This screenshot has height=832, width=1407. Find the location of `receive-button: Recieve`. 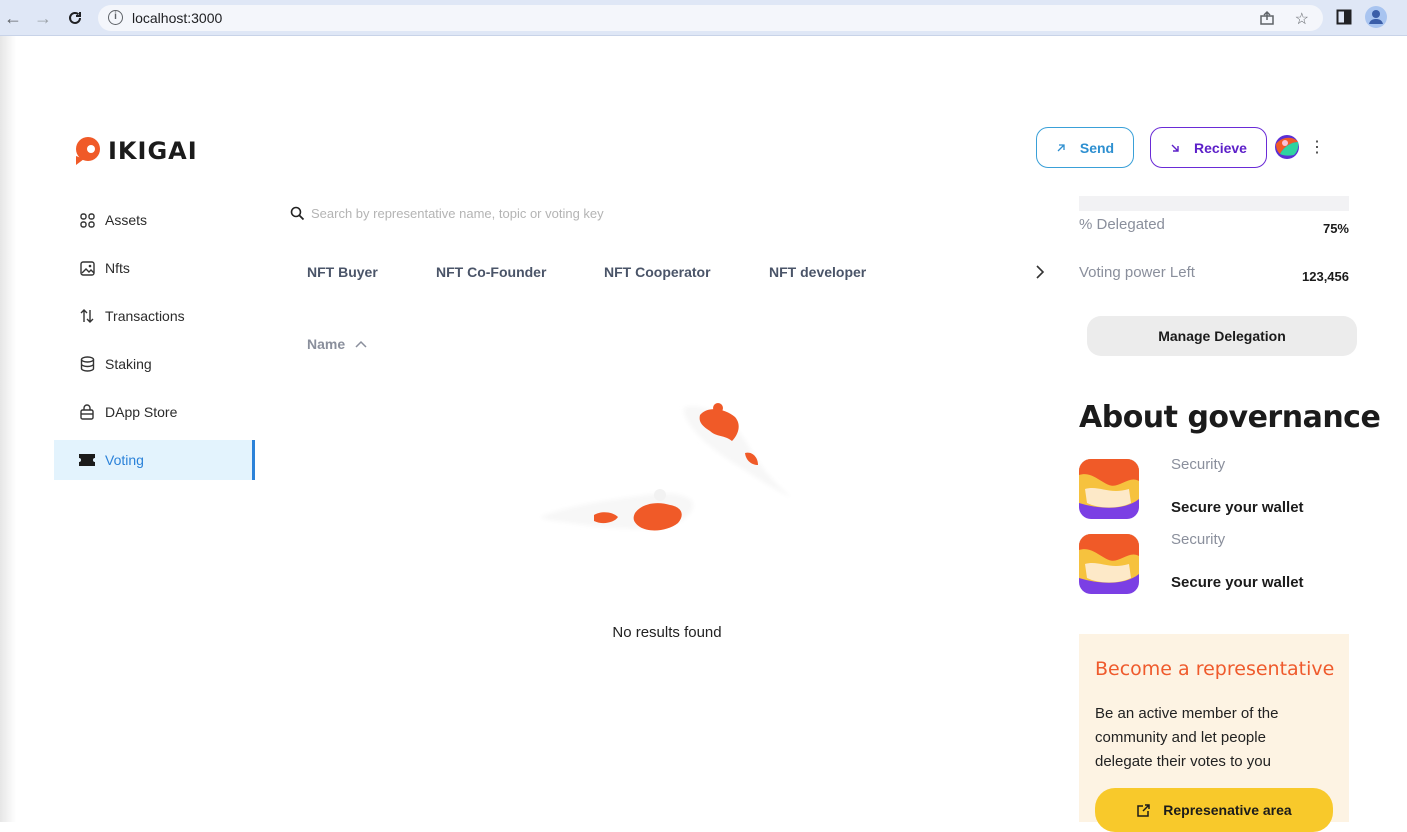

receive-button: Recieve is located at coordinates (1208, 147).